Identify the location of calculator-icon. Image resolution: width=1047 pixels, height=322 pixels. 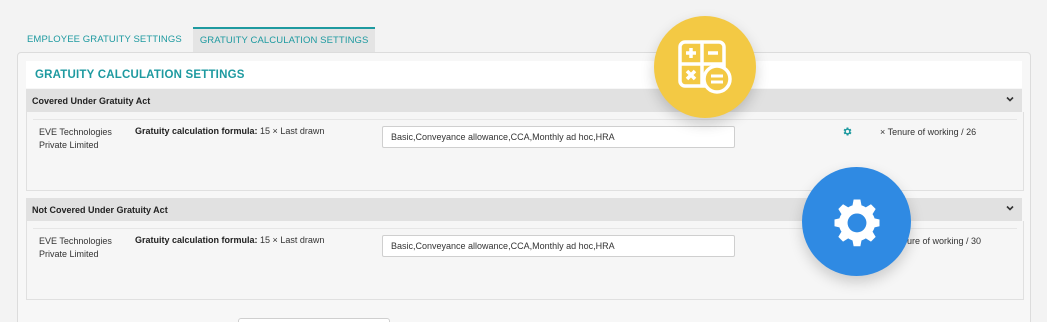
(705, 67).